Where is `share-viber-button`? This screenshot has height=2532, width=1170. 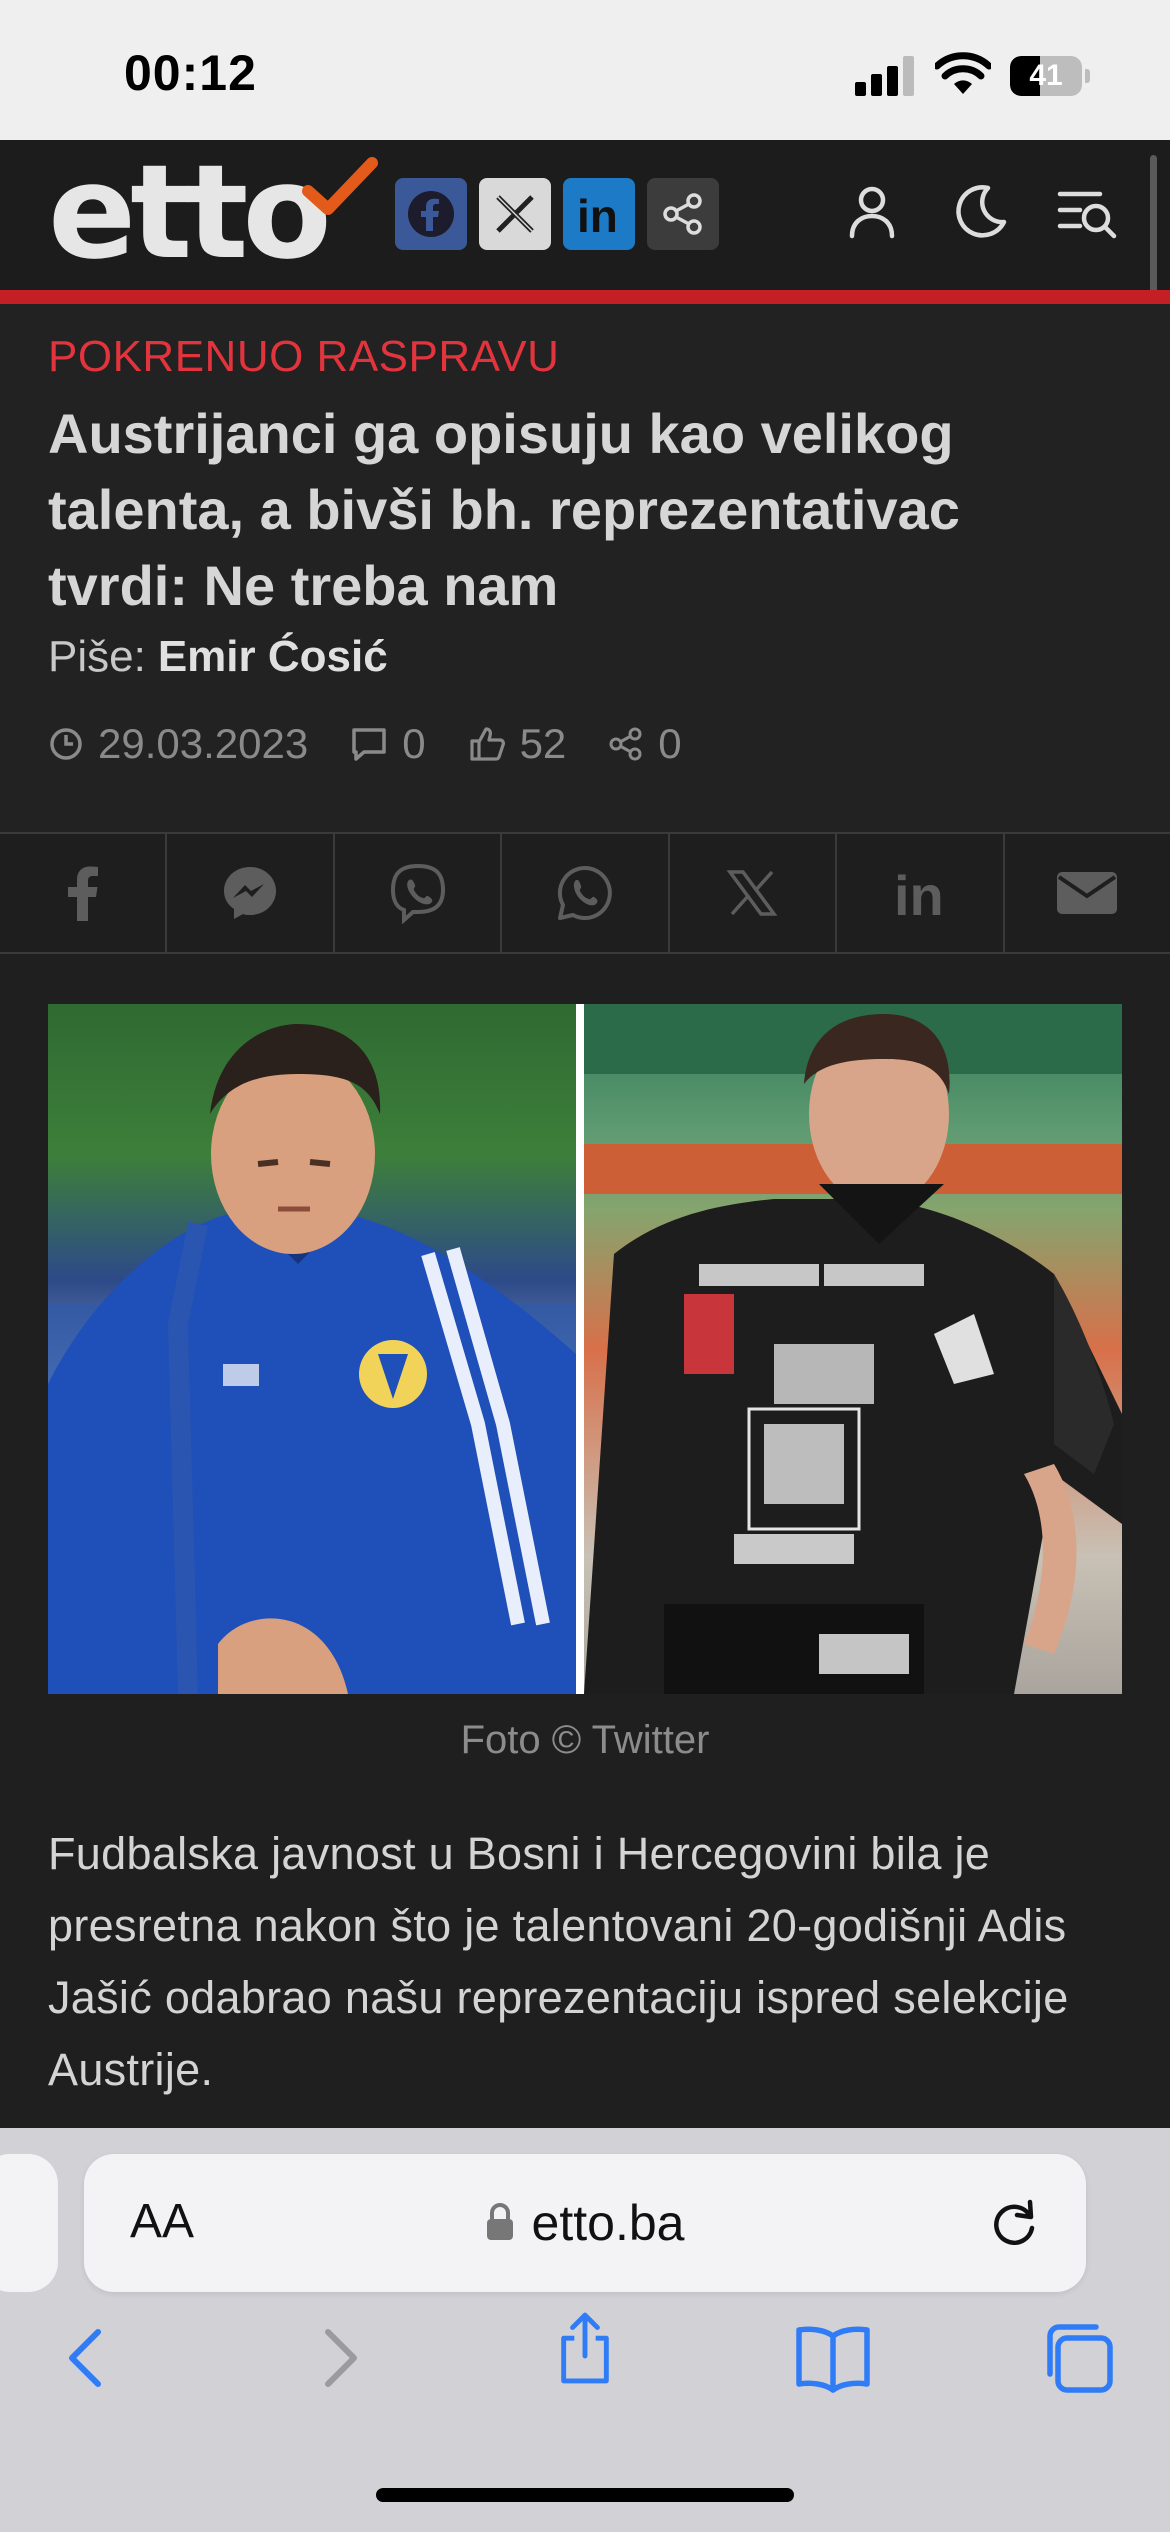
share-viber-button is located at coordinates (419, 893).